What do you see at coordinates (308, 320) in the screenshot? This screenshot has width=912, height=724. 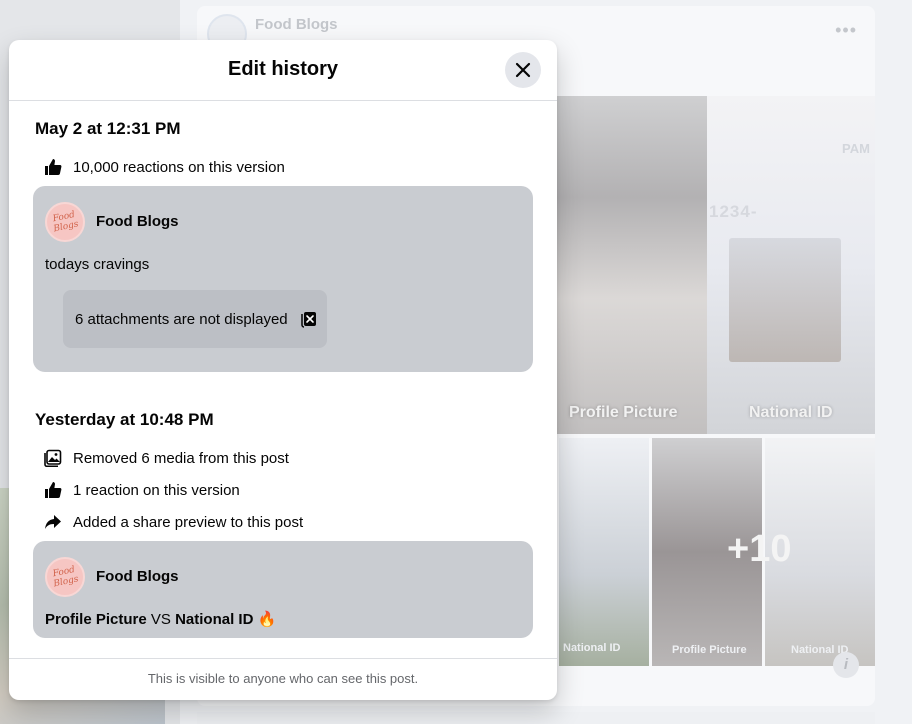 I see `hidden-media-icon` at bounding box center [308, 320].